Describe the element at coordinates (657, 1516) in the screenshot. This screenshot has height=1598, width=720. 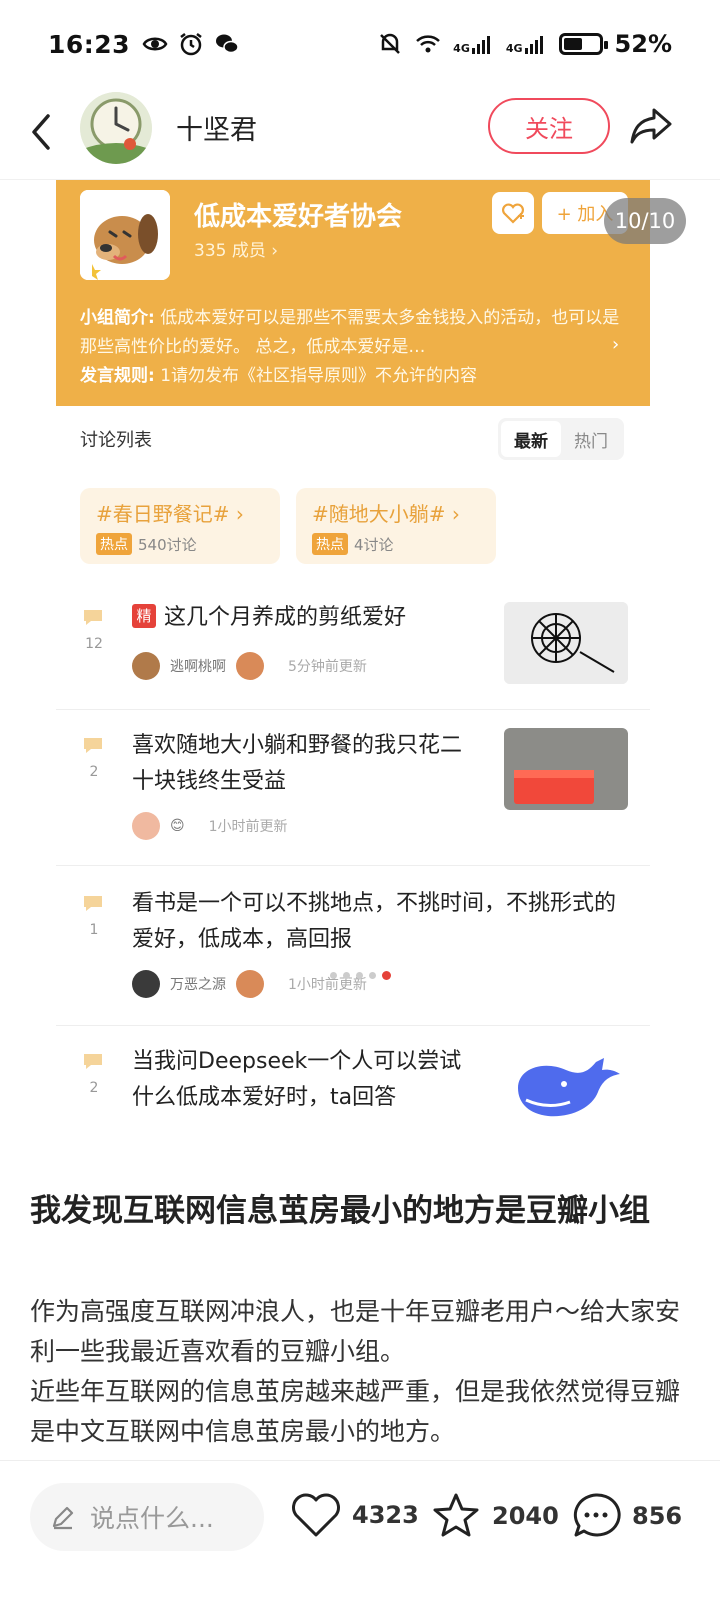
I see `comment-count: 856` at that location.